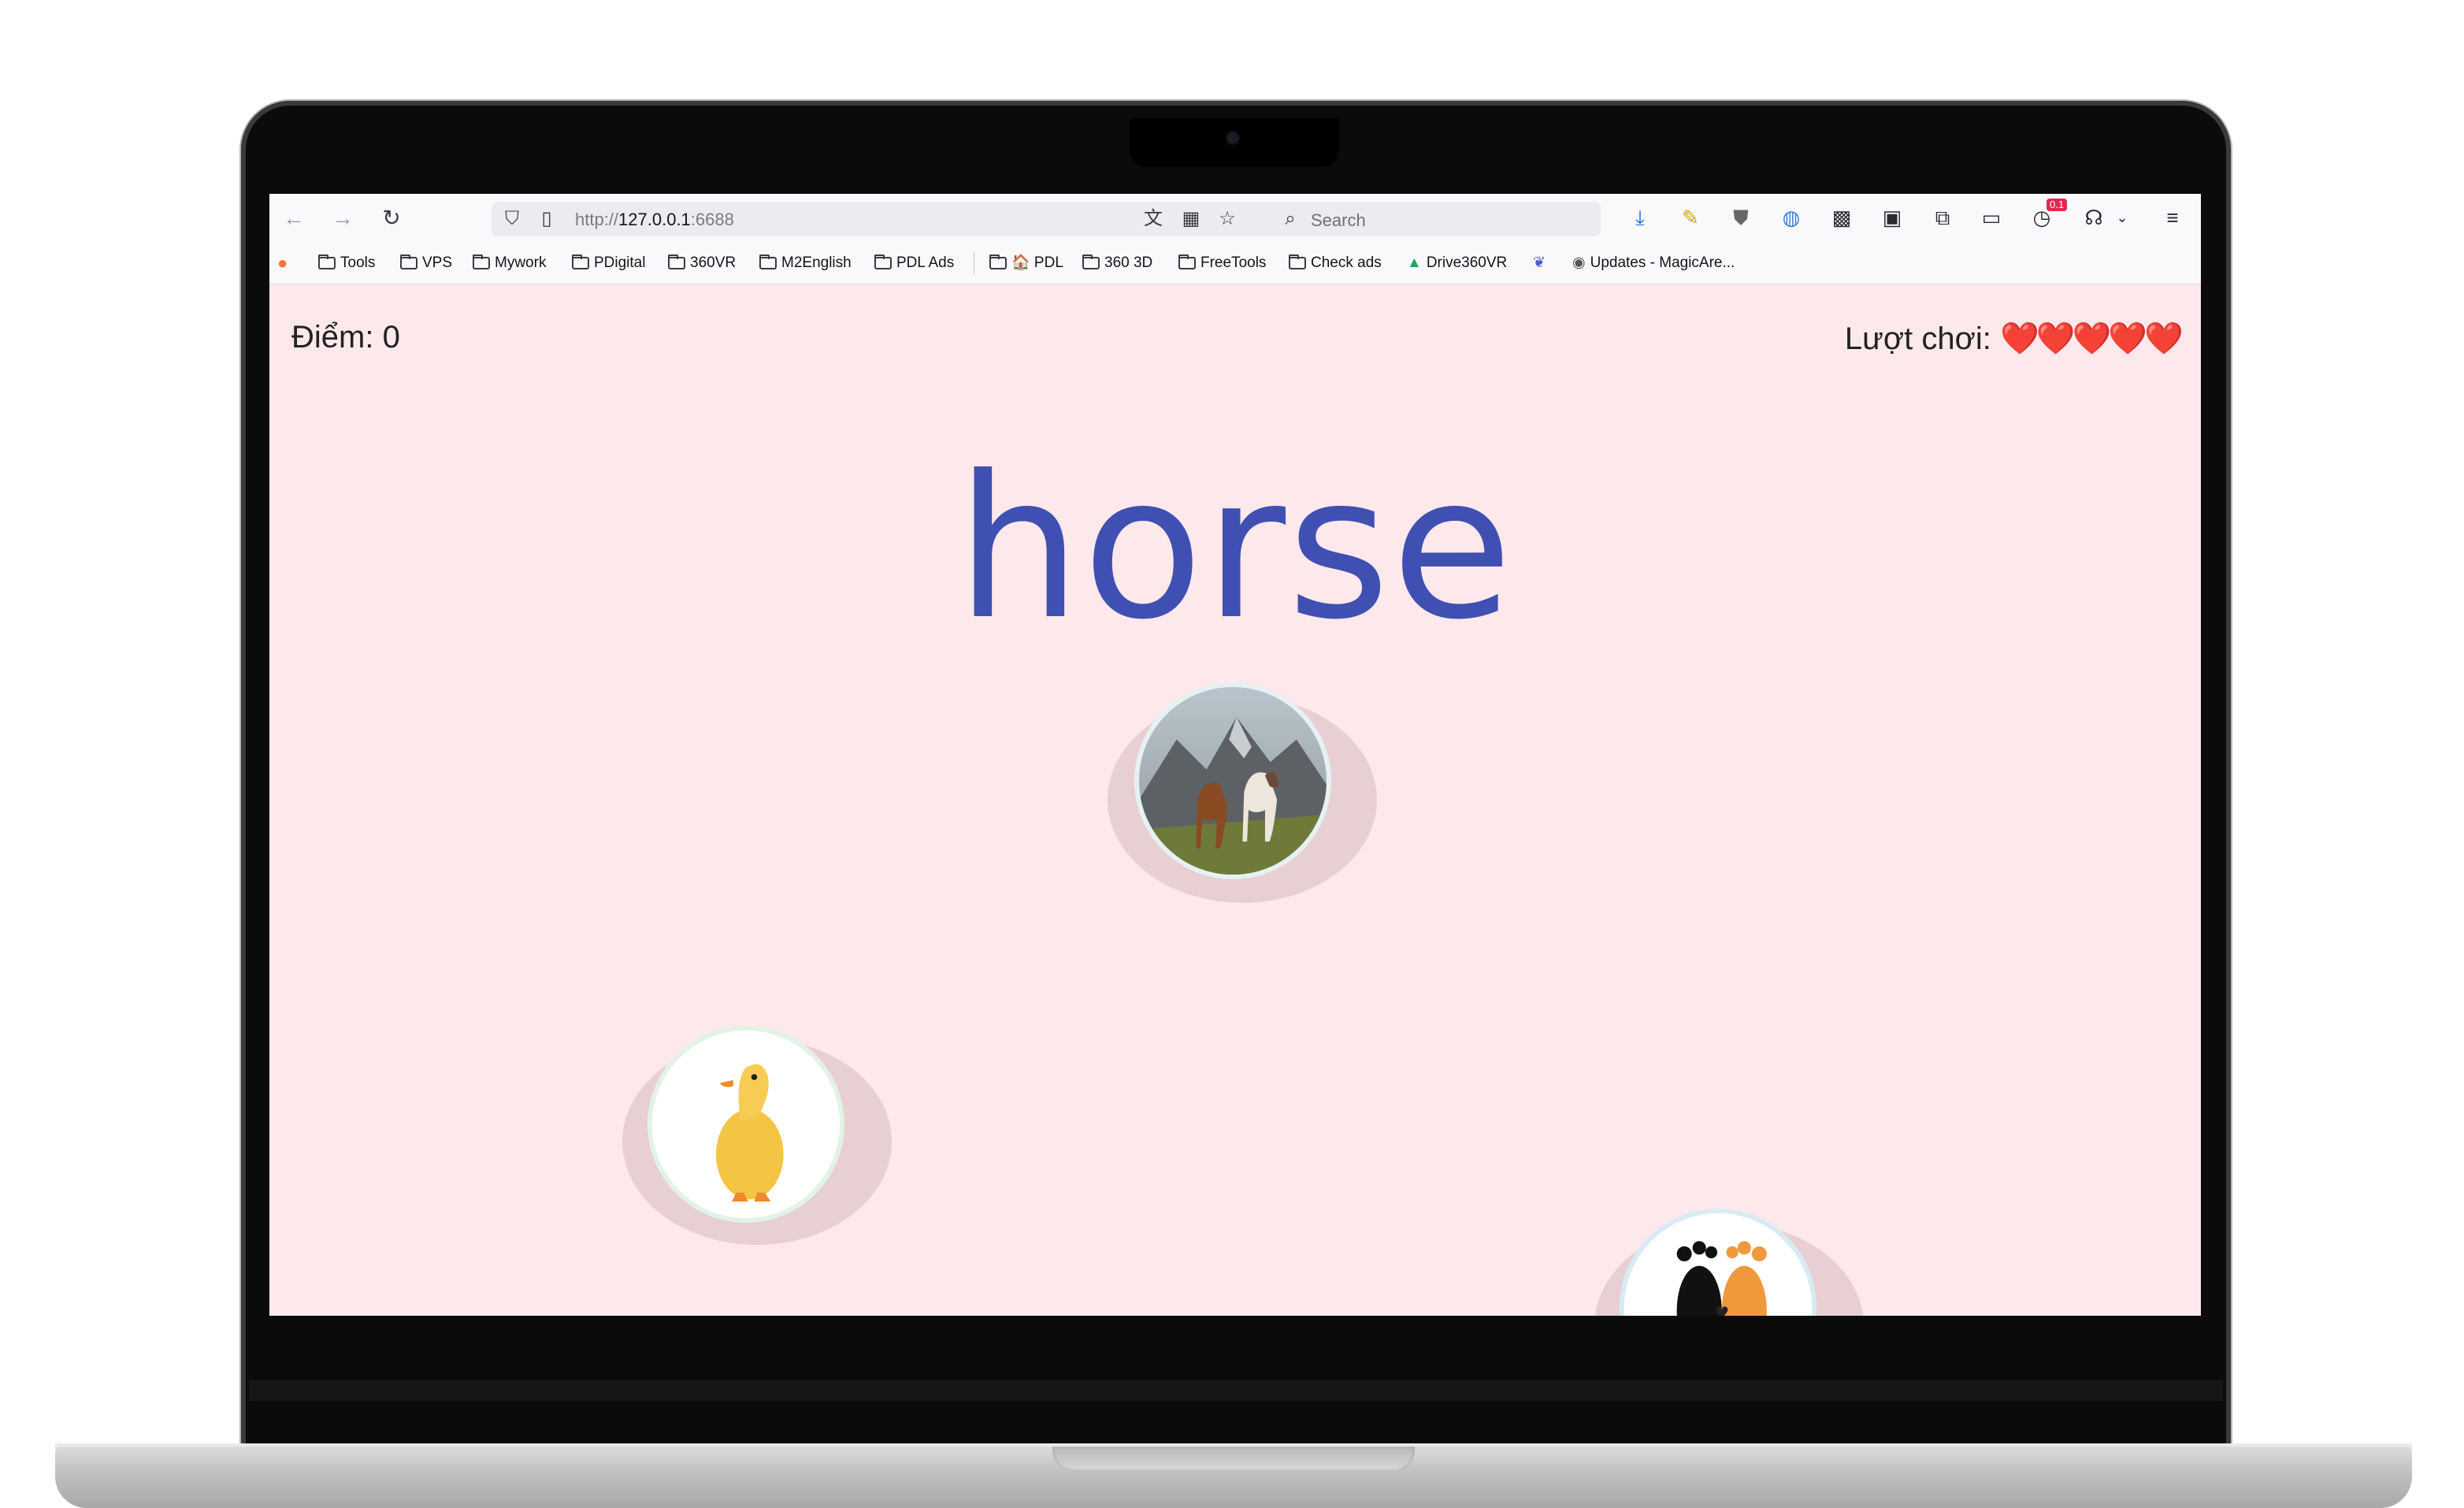  I want to click on bookmark-folder-m2english: M2English, so click(805, 263).